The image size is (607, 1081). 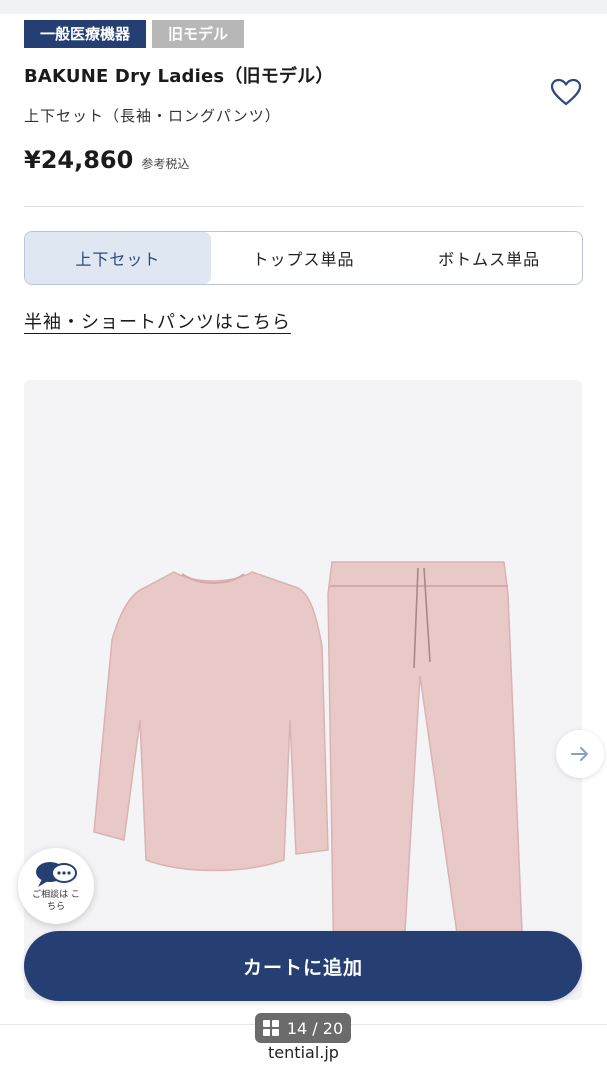 I want to click on arrow-right-icon, so click(x=579, y=754).